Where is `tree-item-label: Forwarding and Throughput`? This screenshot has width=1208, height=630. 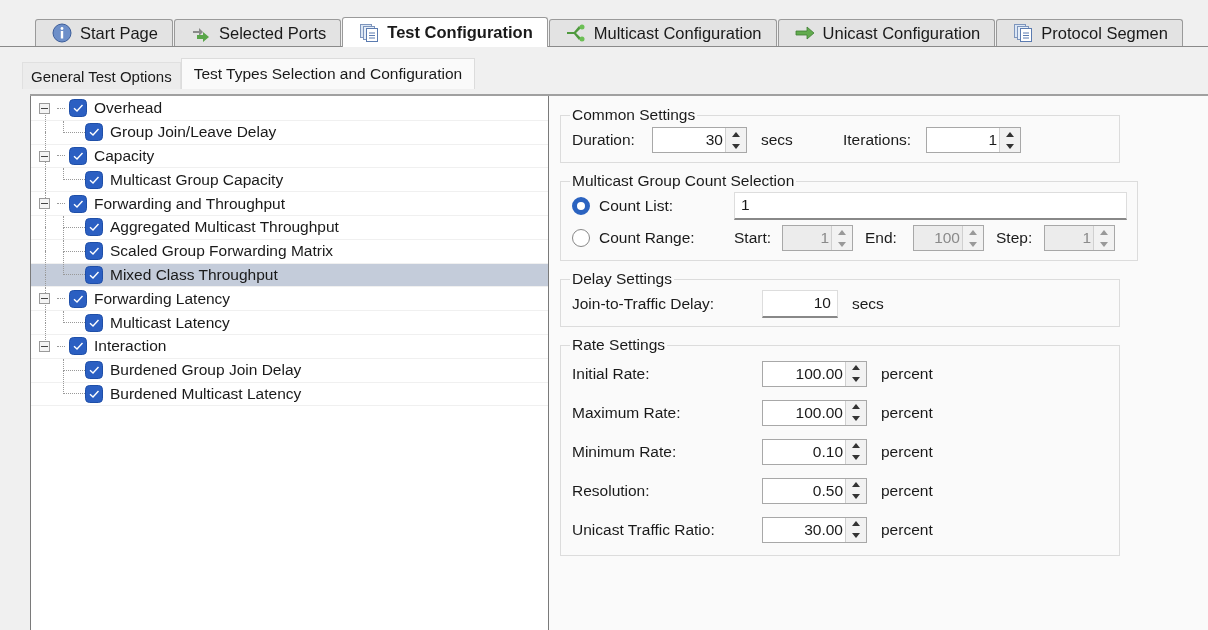 tree-item-label: Forwarding and Throughput is located at coordinates (189, 203).